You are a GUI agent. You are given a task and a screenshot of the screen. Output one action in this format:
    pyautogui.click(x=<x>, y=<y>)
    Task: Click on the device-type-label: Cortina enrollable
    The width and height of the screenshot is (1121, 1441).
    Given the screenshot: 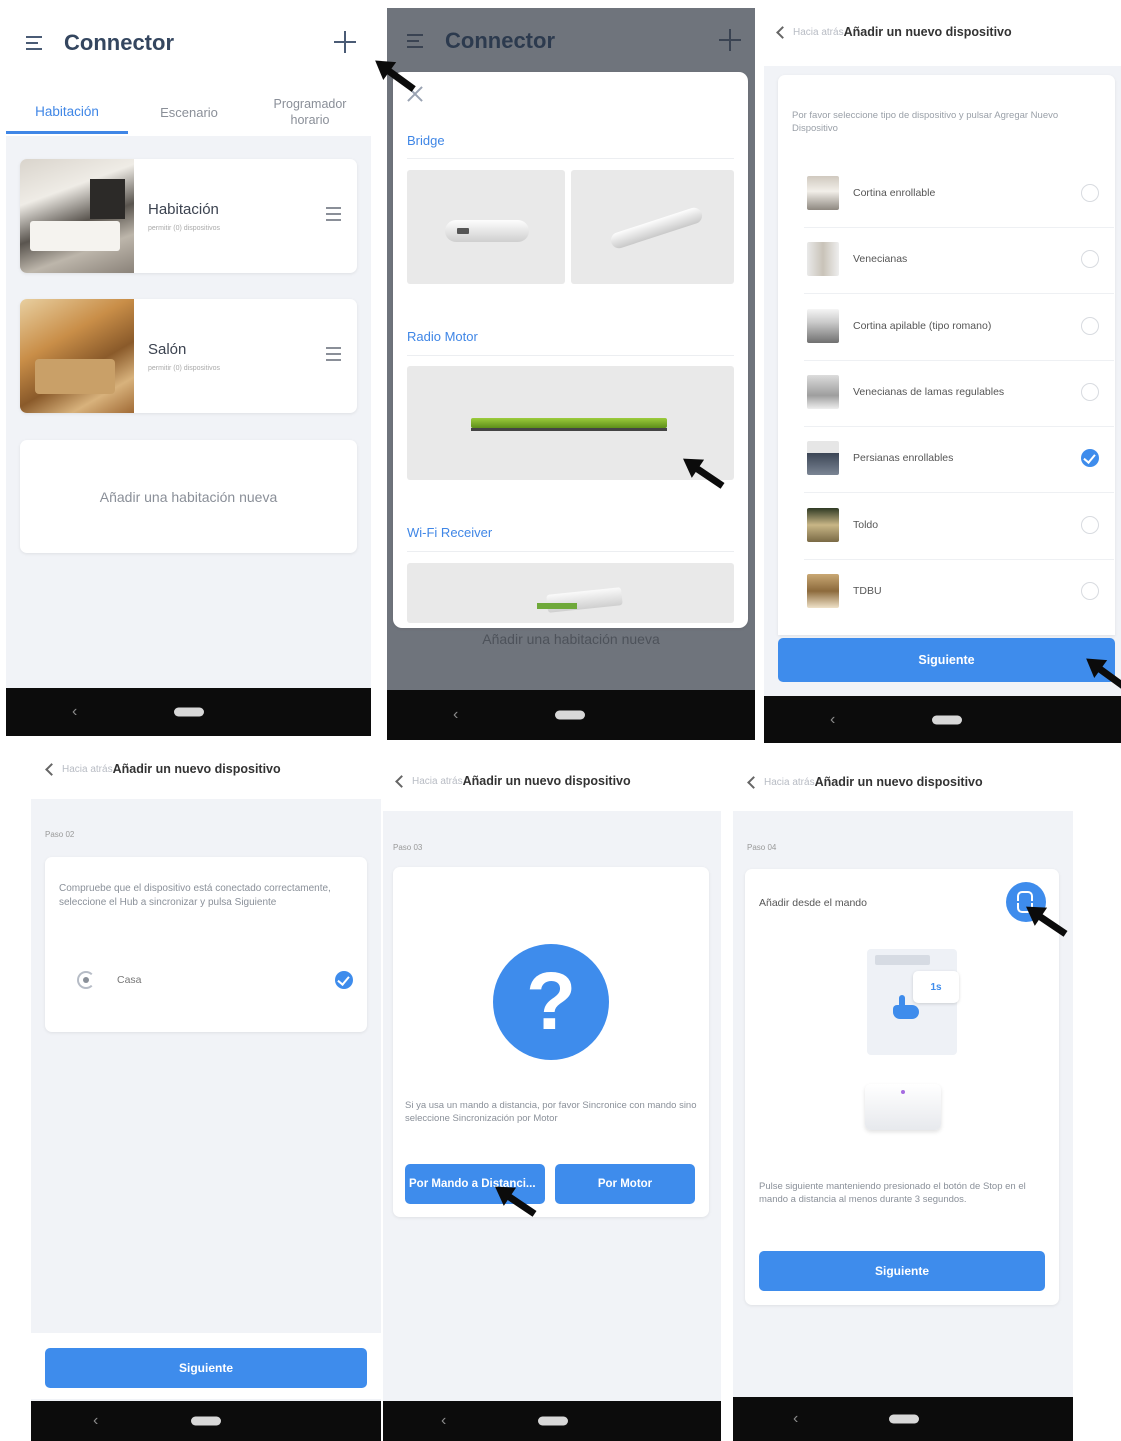 What is the action you would take?
    pyautogui.click(x=894, y=193)
    